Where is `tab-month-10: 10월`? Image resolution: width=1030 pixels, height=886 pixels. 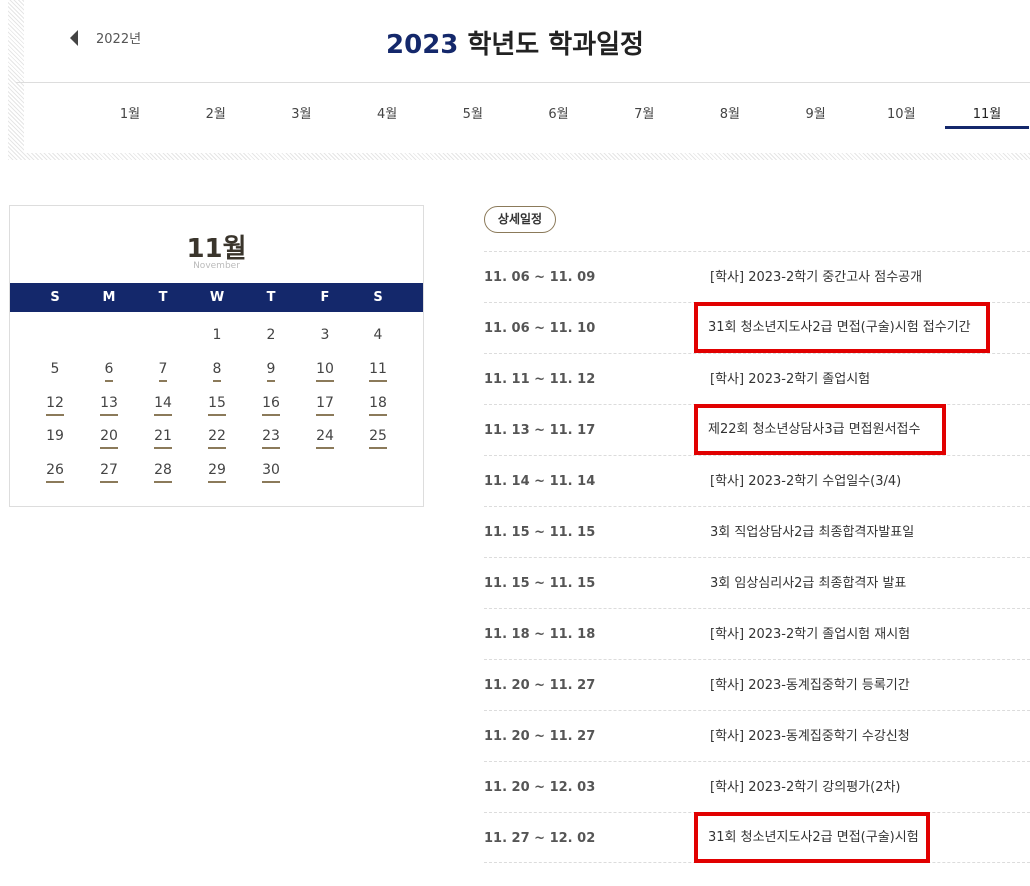
tab-month-10: 10월 is located at coordinates (901, 116).